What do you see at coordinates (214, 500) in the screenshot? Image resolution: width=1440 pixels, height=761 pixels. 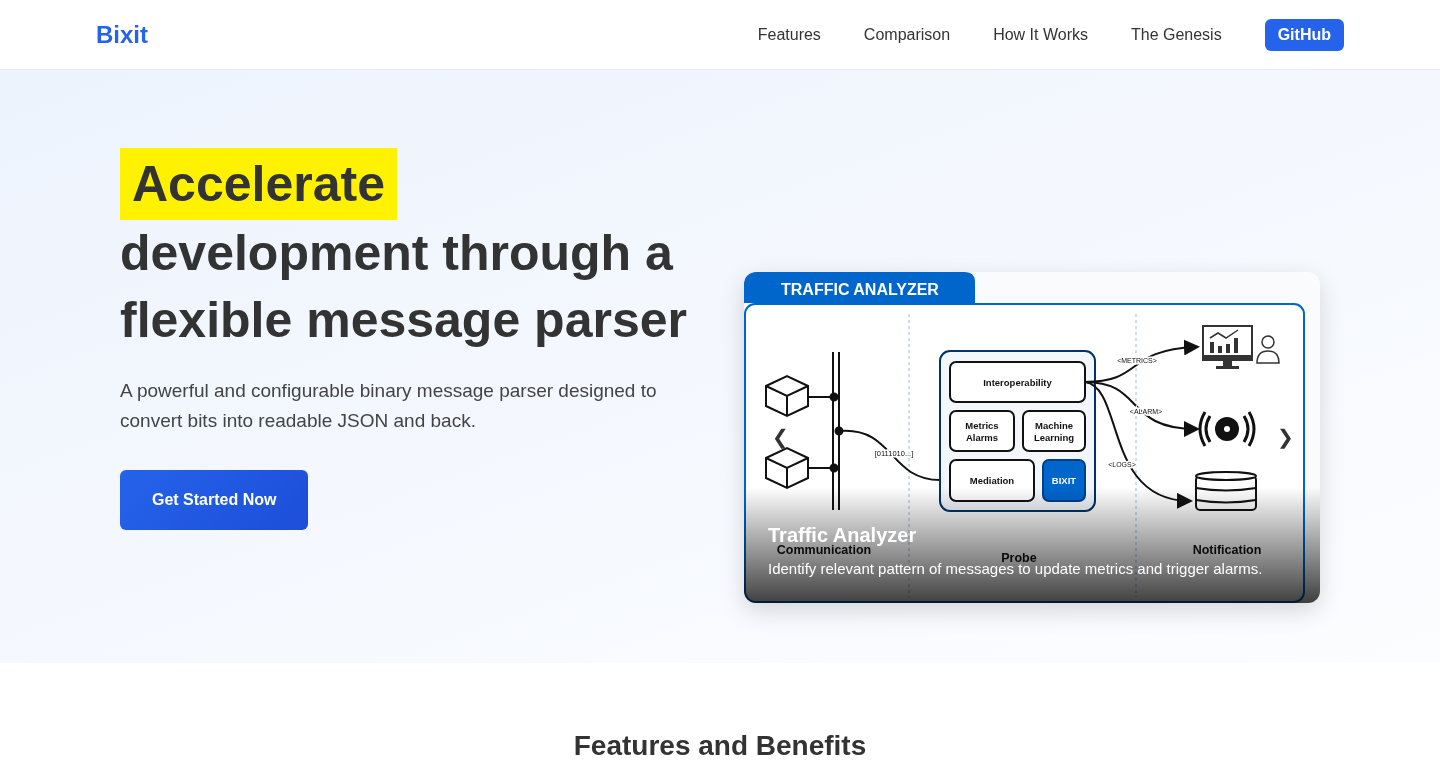 I see `get-started-button: Get Started Now` at bounding box center [214, 500].